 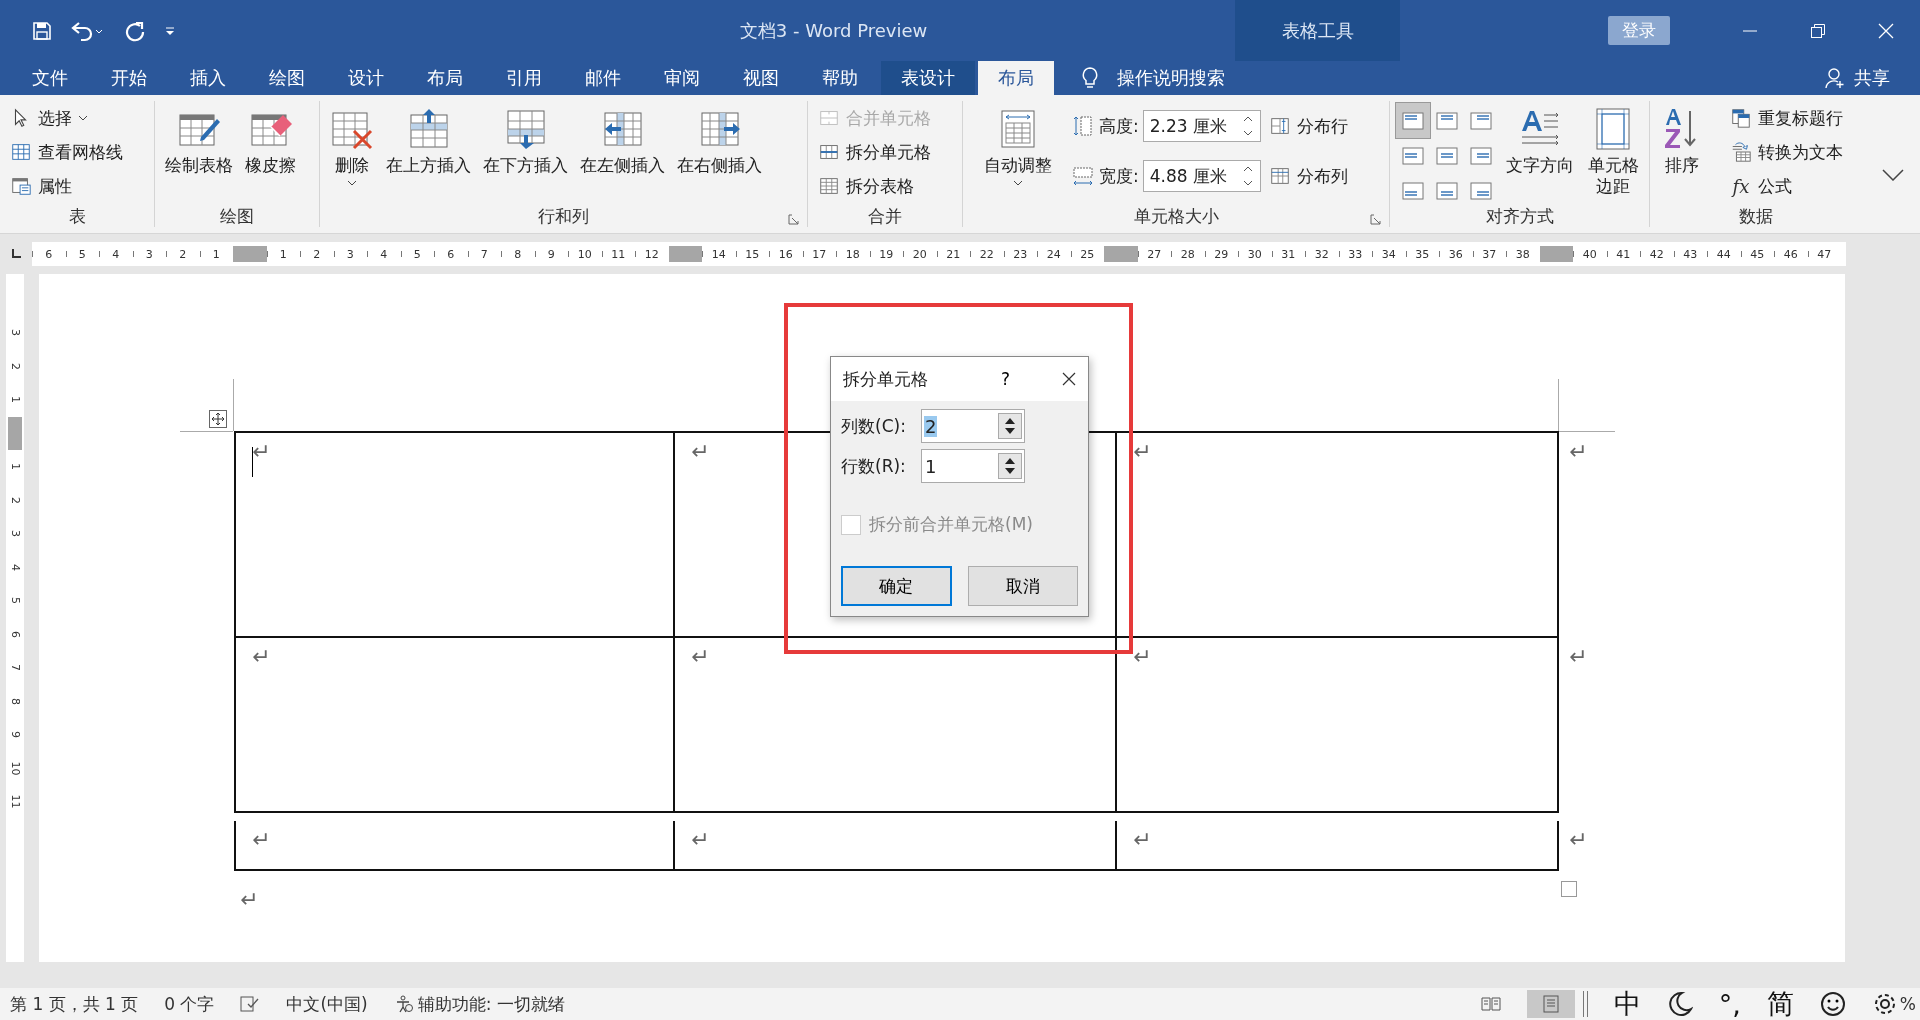 What do you see at coordinates (1201, 176) in the screenshot?
I see `spinner-field: 4.88 厘米` at bounding box center [1201, 176].